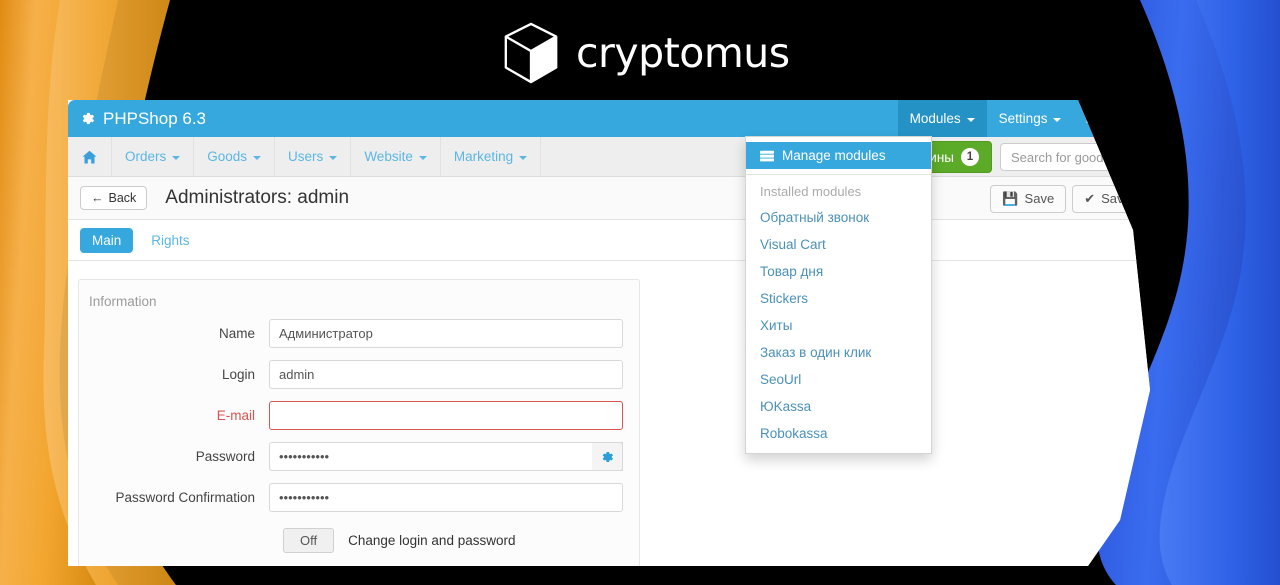 Image resolution: width=1280 pixels, height=585 pixels. I want to click on page-title: Administrators: admin, so click(257, 197).